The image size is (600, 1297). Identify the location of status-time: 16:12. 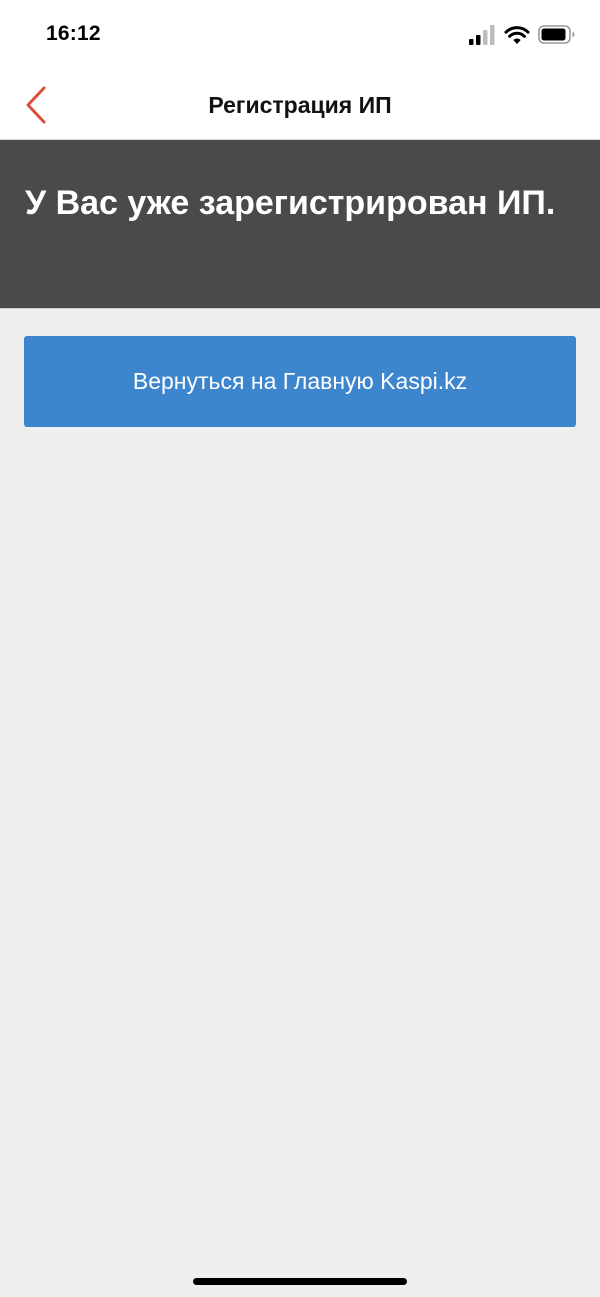
(73, 33).